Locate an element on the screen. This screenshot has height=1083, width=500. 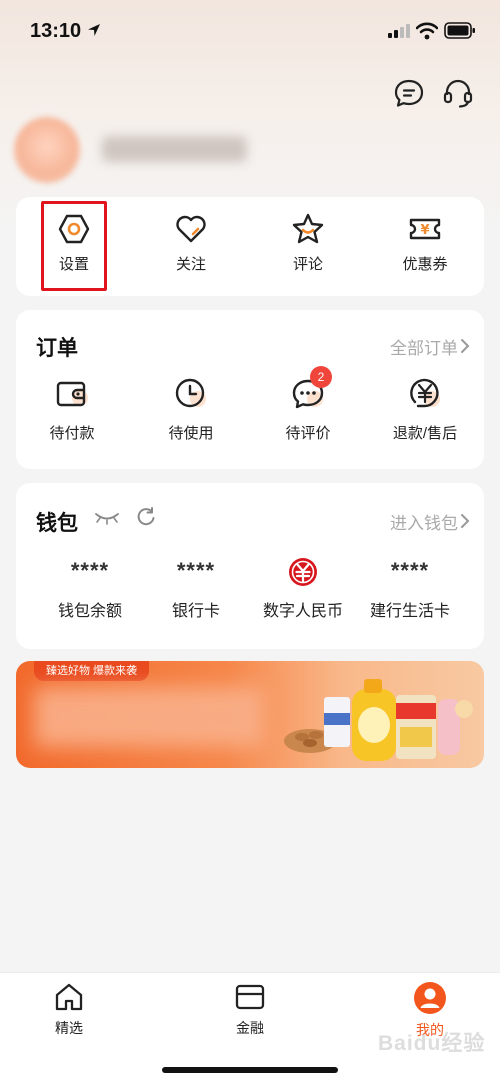
pending-payment-button: 待付款 is located at coordinates (72, 409).